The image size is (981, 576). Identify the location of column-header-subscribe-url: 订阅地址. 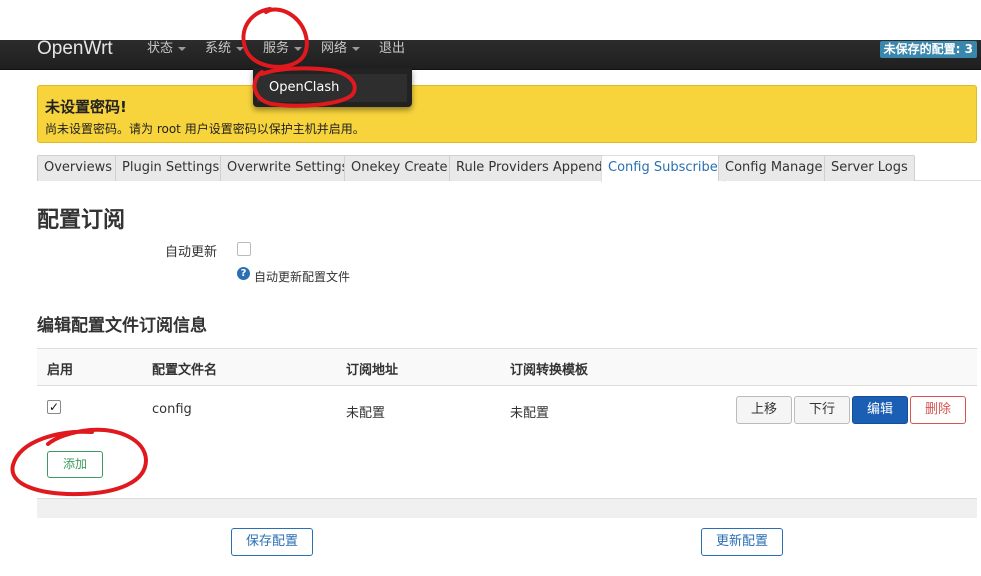
(372, 370).